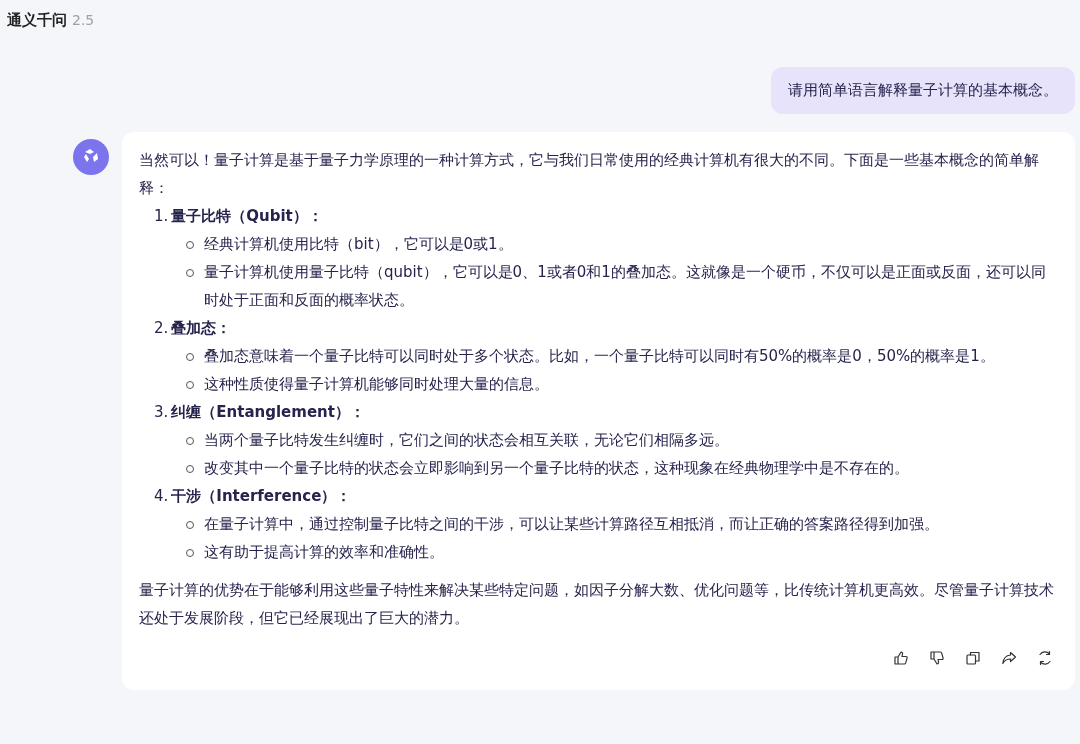  Describe the element at coordinates (571, 524) in the screenshot. I see `list-item-text: 在量子计算中，通过控制量子比特之间的干涉，可以让某些计算路径互相抵消，而让正确的答案路径得到加强。` at that location.